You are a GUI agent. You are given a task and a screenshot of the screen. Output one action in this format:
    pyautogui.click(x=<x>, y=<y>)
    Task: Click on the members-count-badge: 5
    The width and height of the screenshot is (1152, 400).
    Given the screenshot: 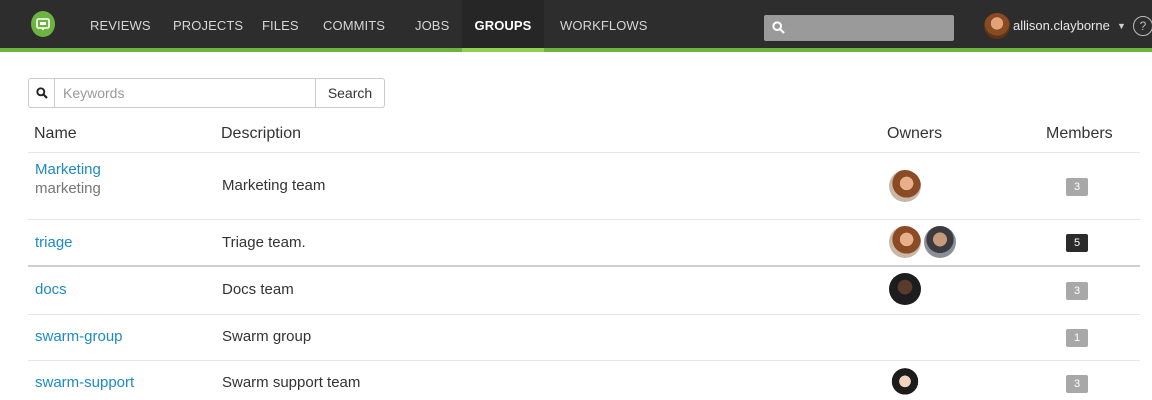 What is the action you would take?
    pyautogui.click(x=1077, y=243)
    